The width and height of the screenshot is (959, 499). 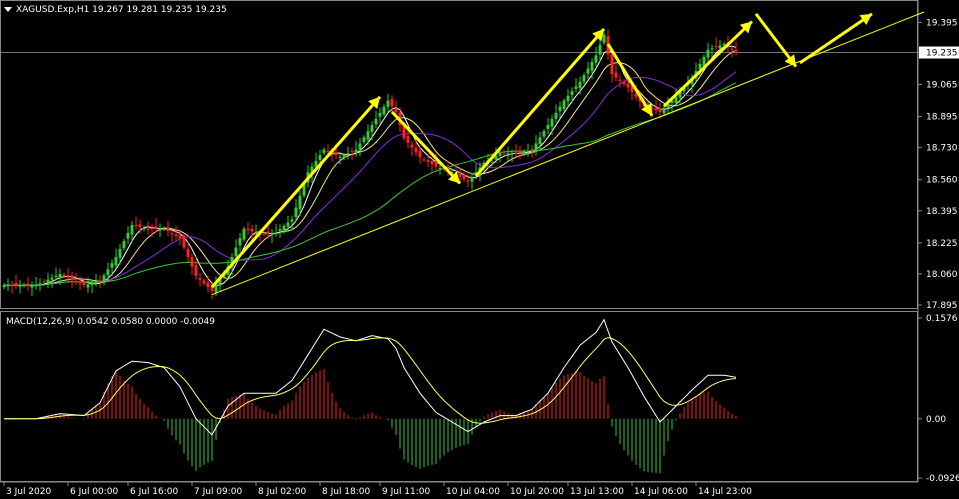 I want to click on macd-tick-label: 0.00, so click(x=936, y=420).